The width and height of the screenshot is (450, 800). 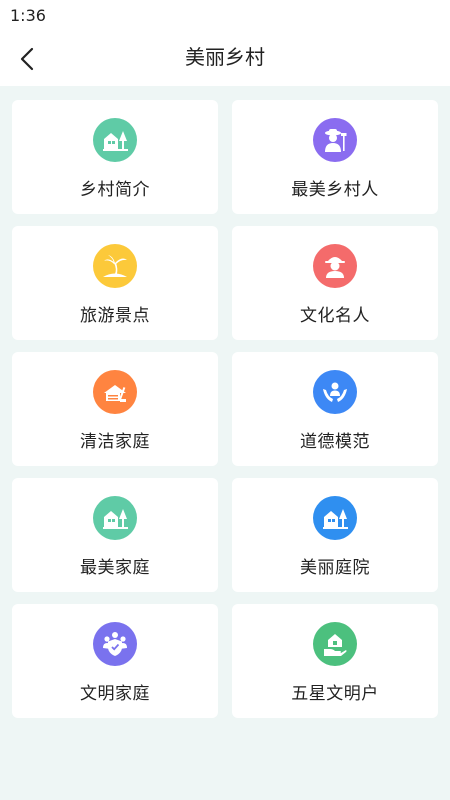 What do you see at coordinates (115, 190) in the screenshot?
I see `menu-item-label: 乡村简介` at bounding box center [115, 190].